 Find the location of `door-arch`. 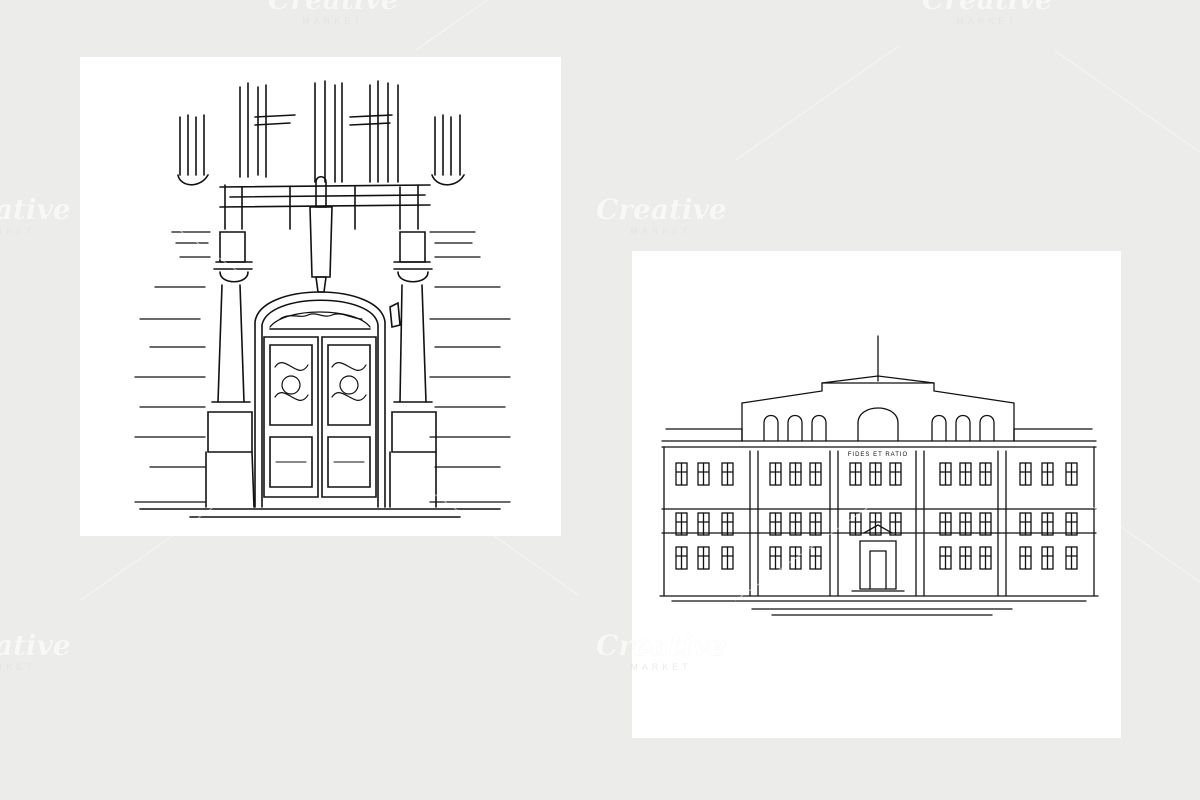

door-arch is located at coordinates (320, 399).